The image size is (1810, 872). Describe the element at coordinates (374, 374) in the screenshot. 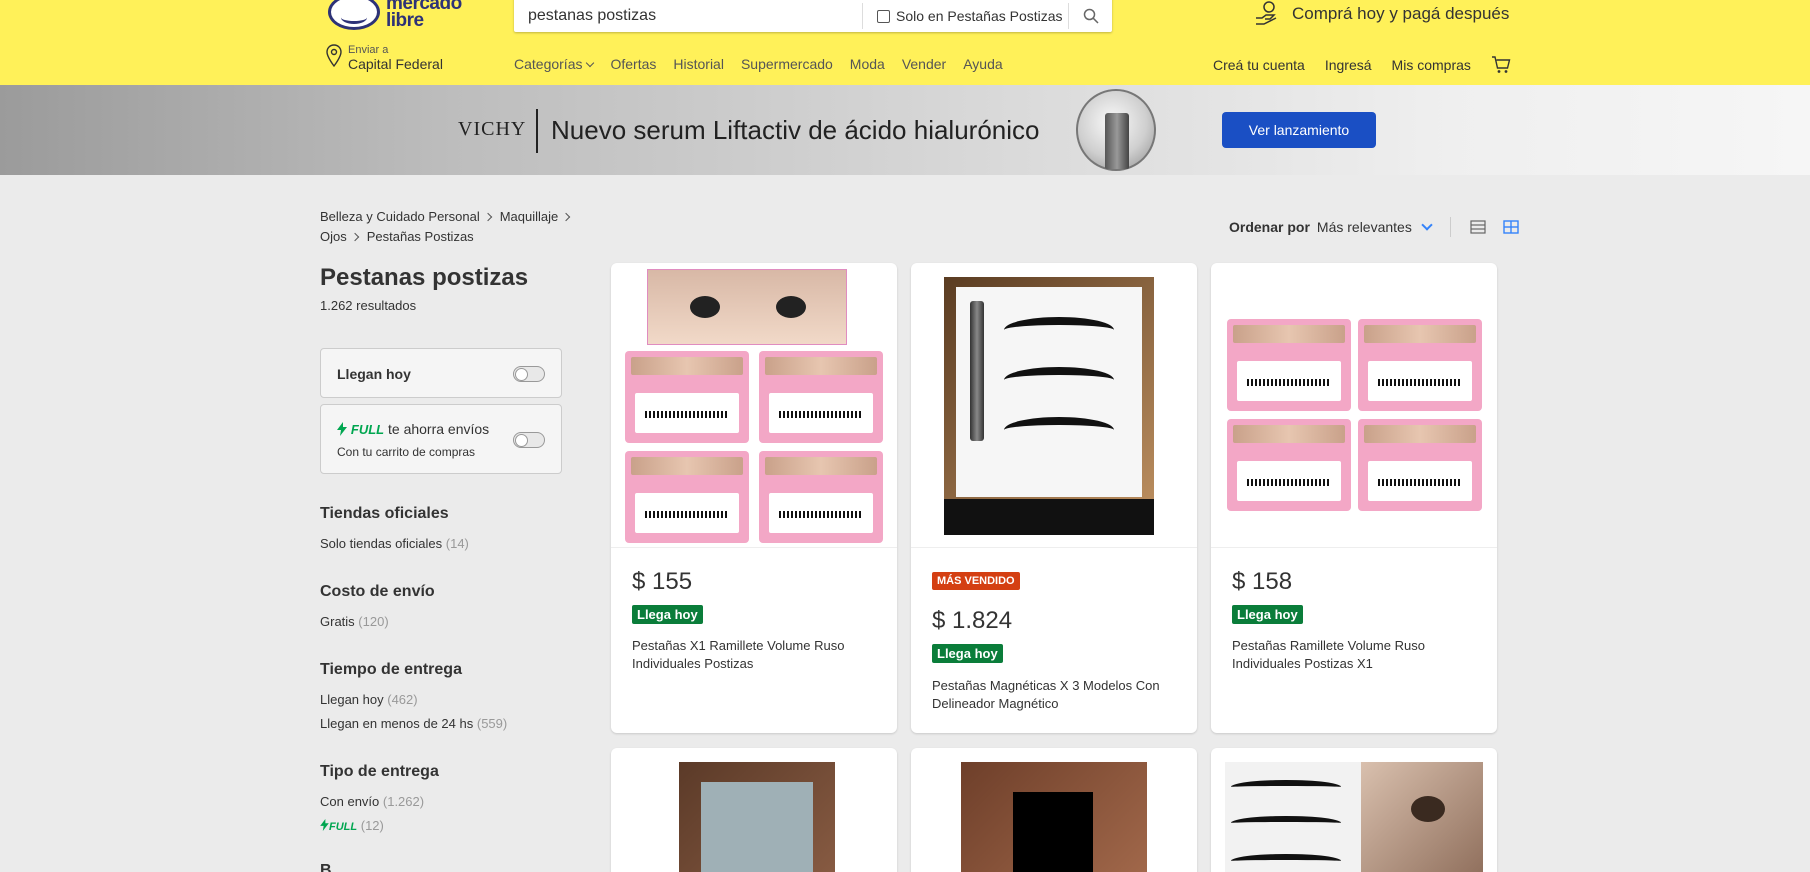

I see `filter-label: Llegan hoy` at that location.